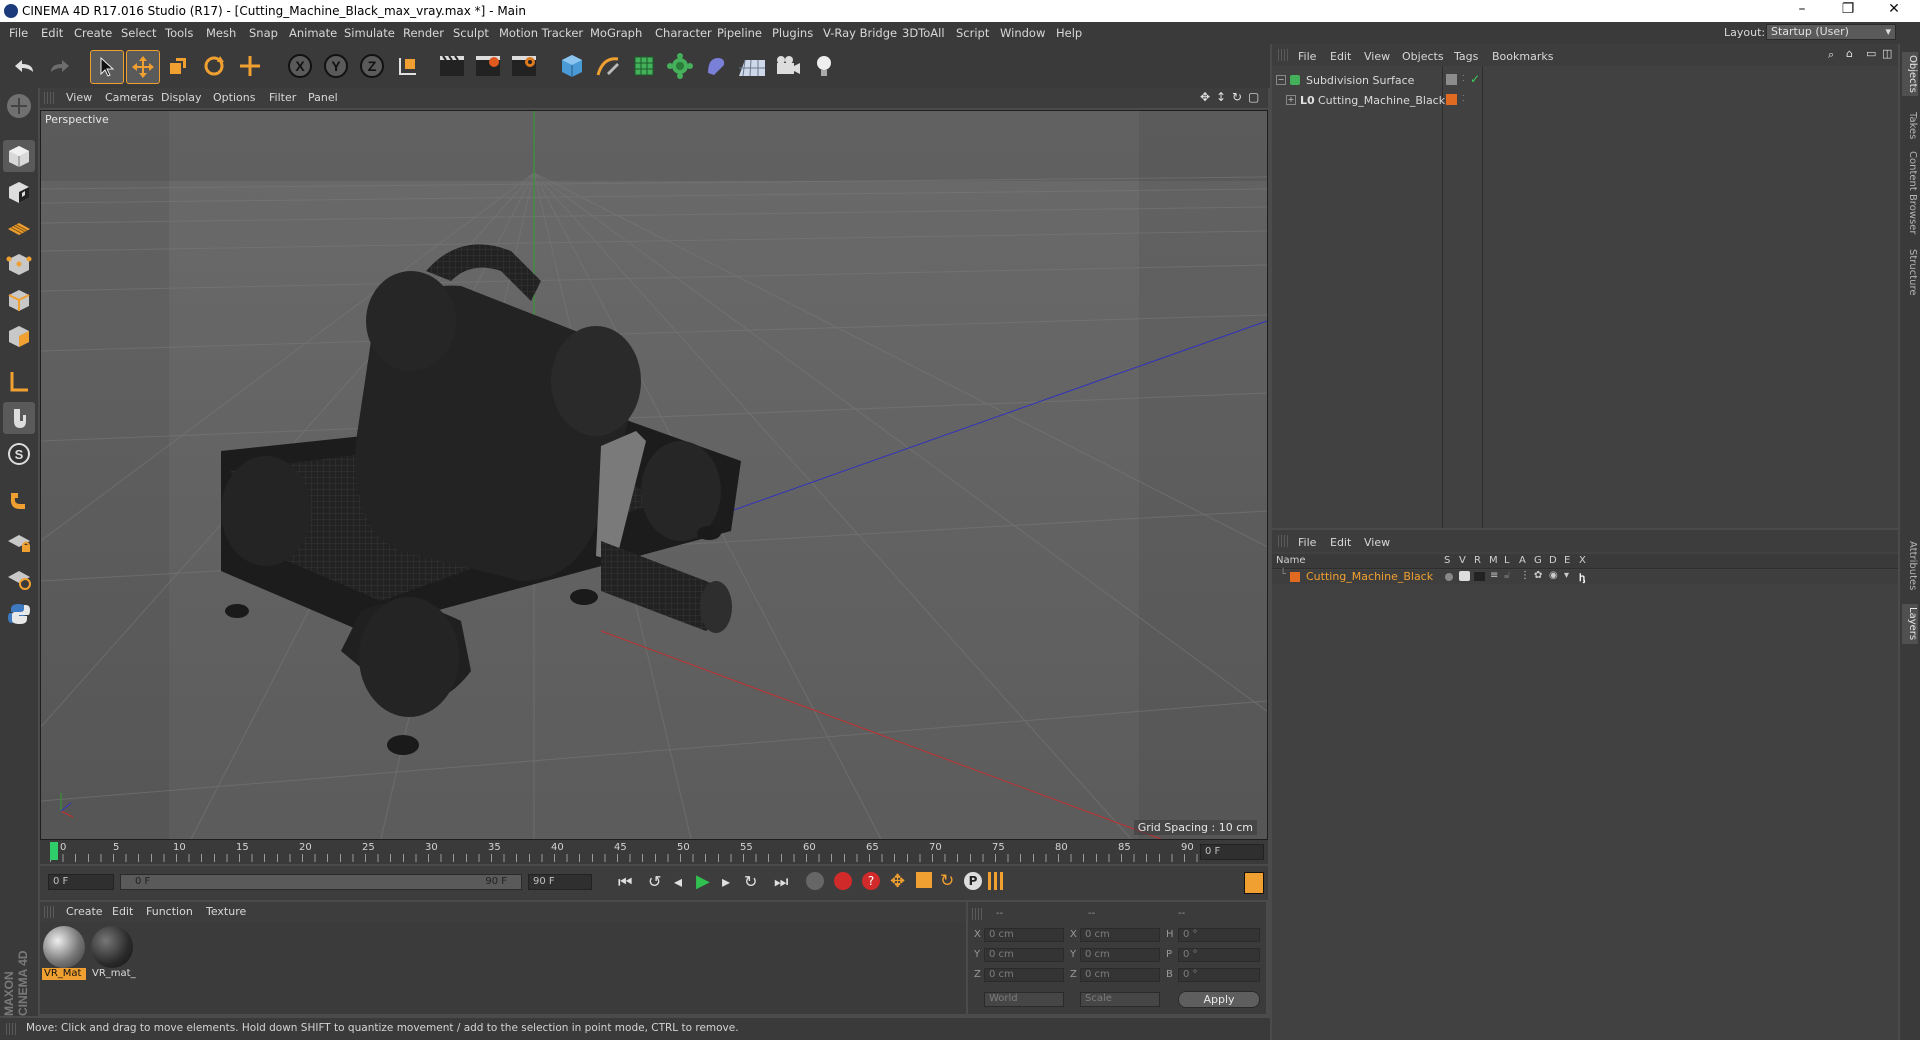 The width and height of the screenshot is (1920, 1040). I want to click on size-mode-dropdown: Scale, so click(1120, 999).